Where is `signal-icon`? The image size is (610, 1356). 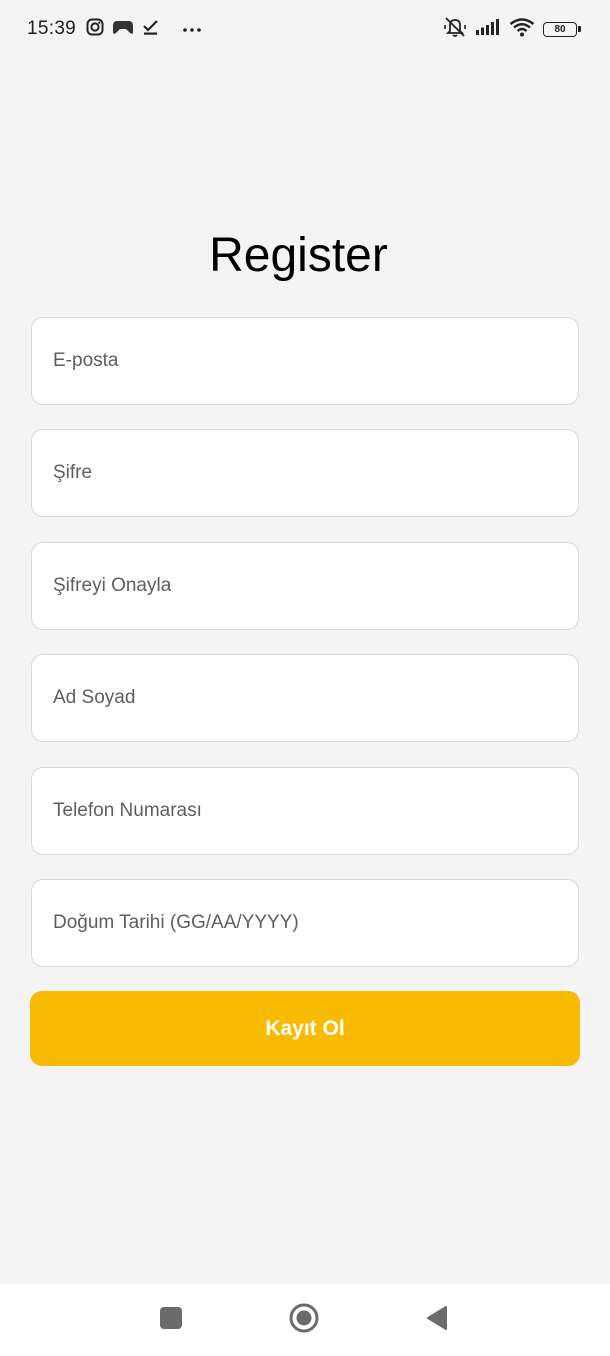
signal-icon is located at coordinates (488, 29).